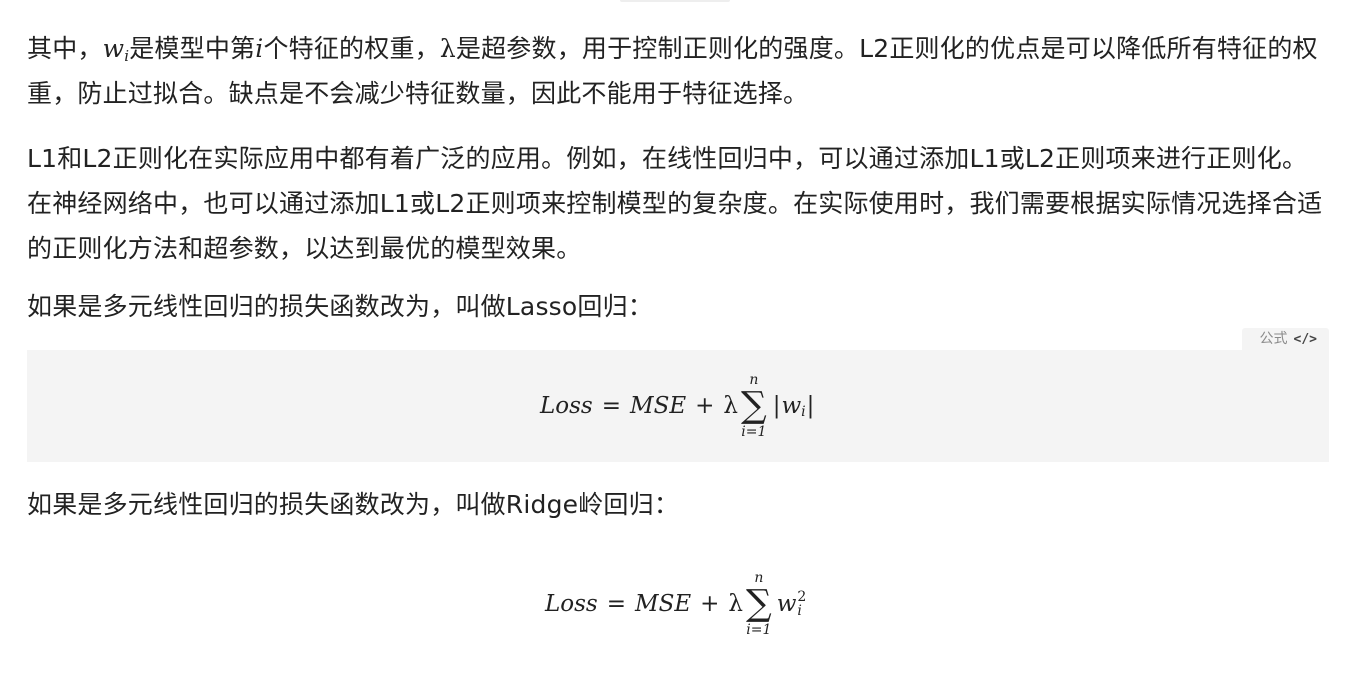 The height and width of the screenshot is (696, 1363). Describe the element at coordinates (776, 406) in the screenshot. I see `abs-left-bar: |` at that location.